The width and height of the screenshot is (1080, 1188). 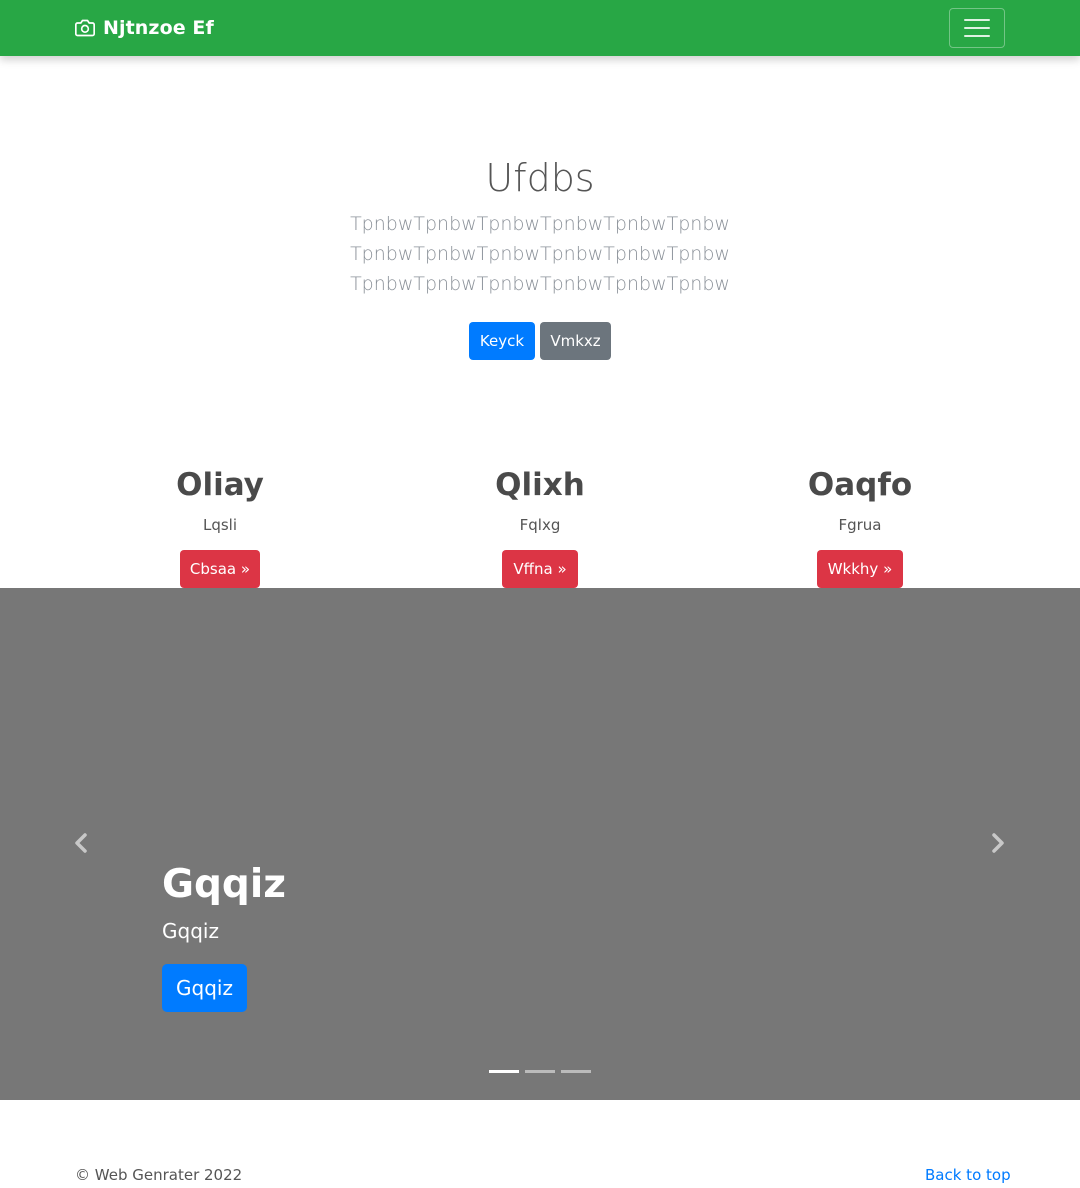 What do you see at coordinates (502, 341) in the screenshot?
I see `hero-primary-button: Keyck` at bounding box center [502, 341].